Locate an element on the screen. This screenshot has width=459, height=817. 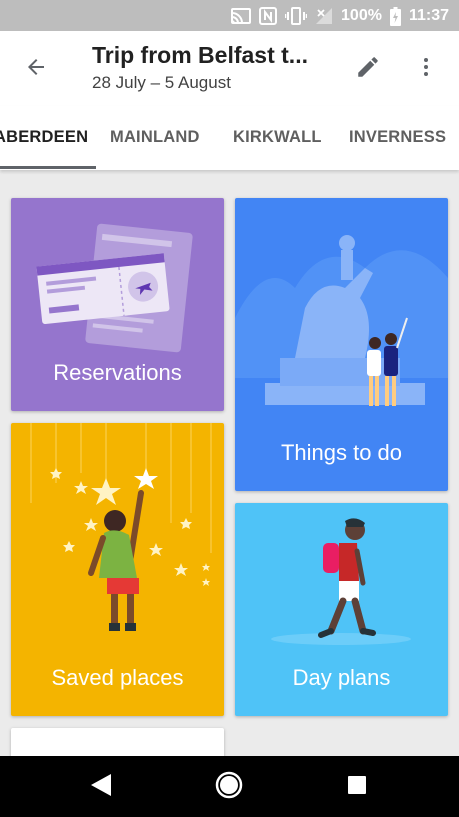
tab-inverness: INVERNESS is located at coordinates (397, 138).